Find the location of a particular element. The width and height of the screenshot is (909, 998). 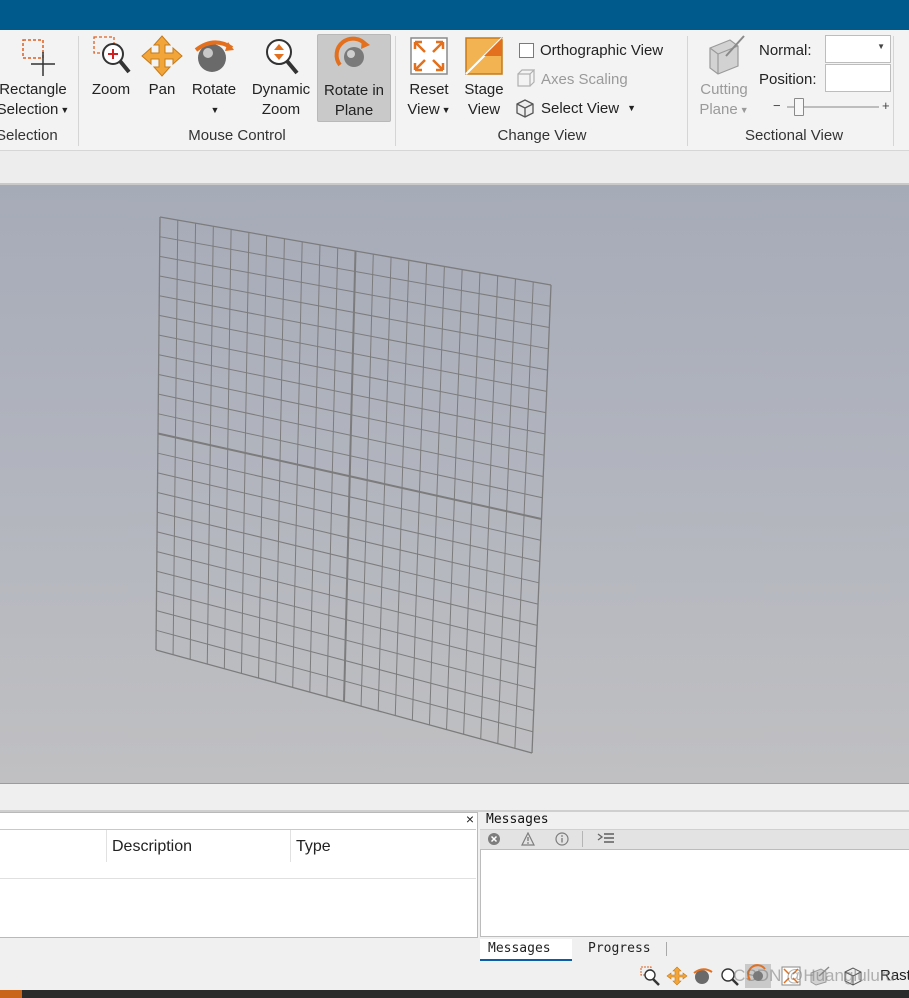

mouse-control-group-label: Mouse Control is located at coordinates (237, 135).